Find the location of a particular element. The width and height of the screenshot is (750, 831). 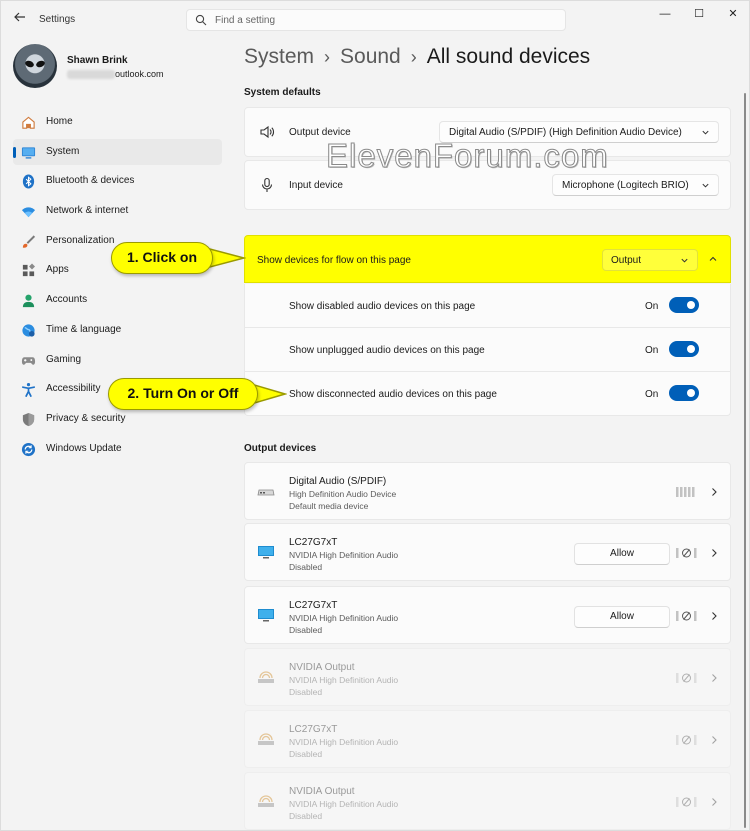

sidebar-item-label: Time & language is located at coordinates (84, 329).